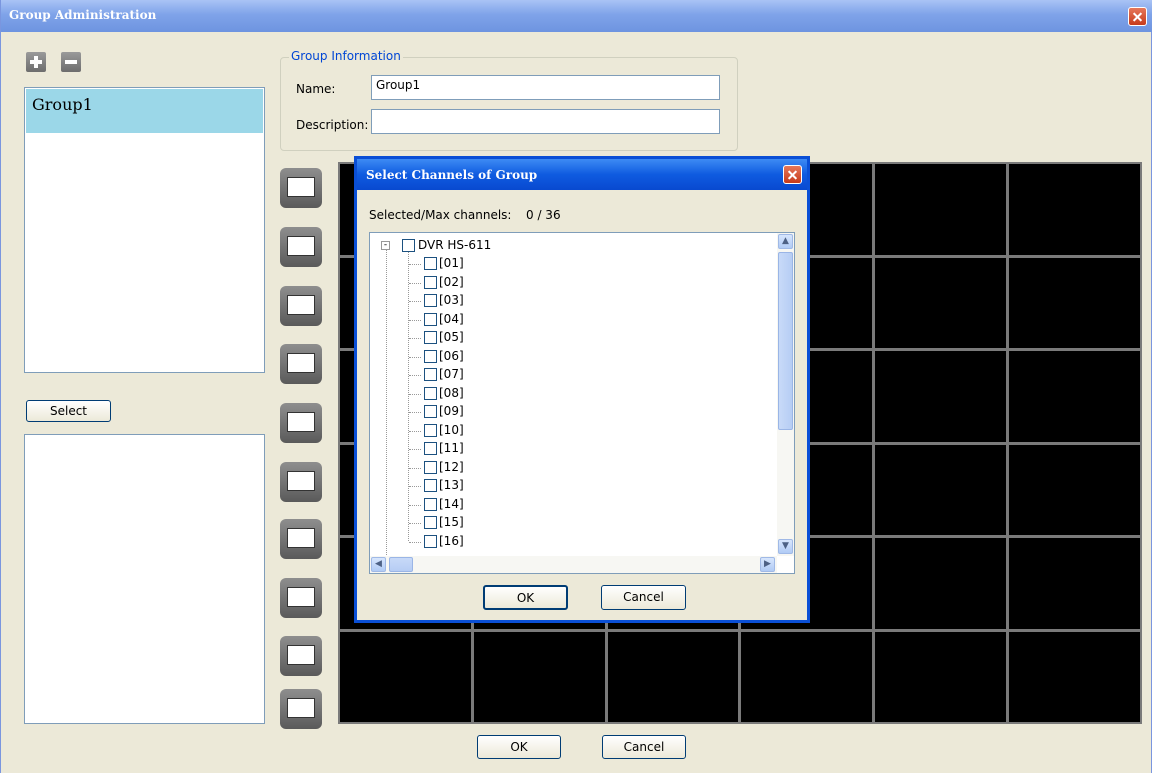 The height and width of the screenshot is (773, 1152). Describe the element at coordinates (643, 597) in the screenshot. I see `dialog-cancel-button: Cancel` at that location.